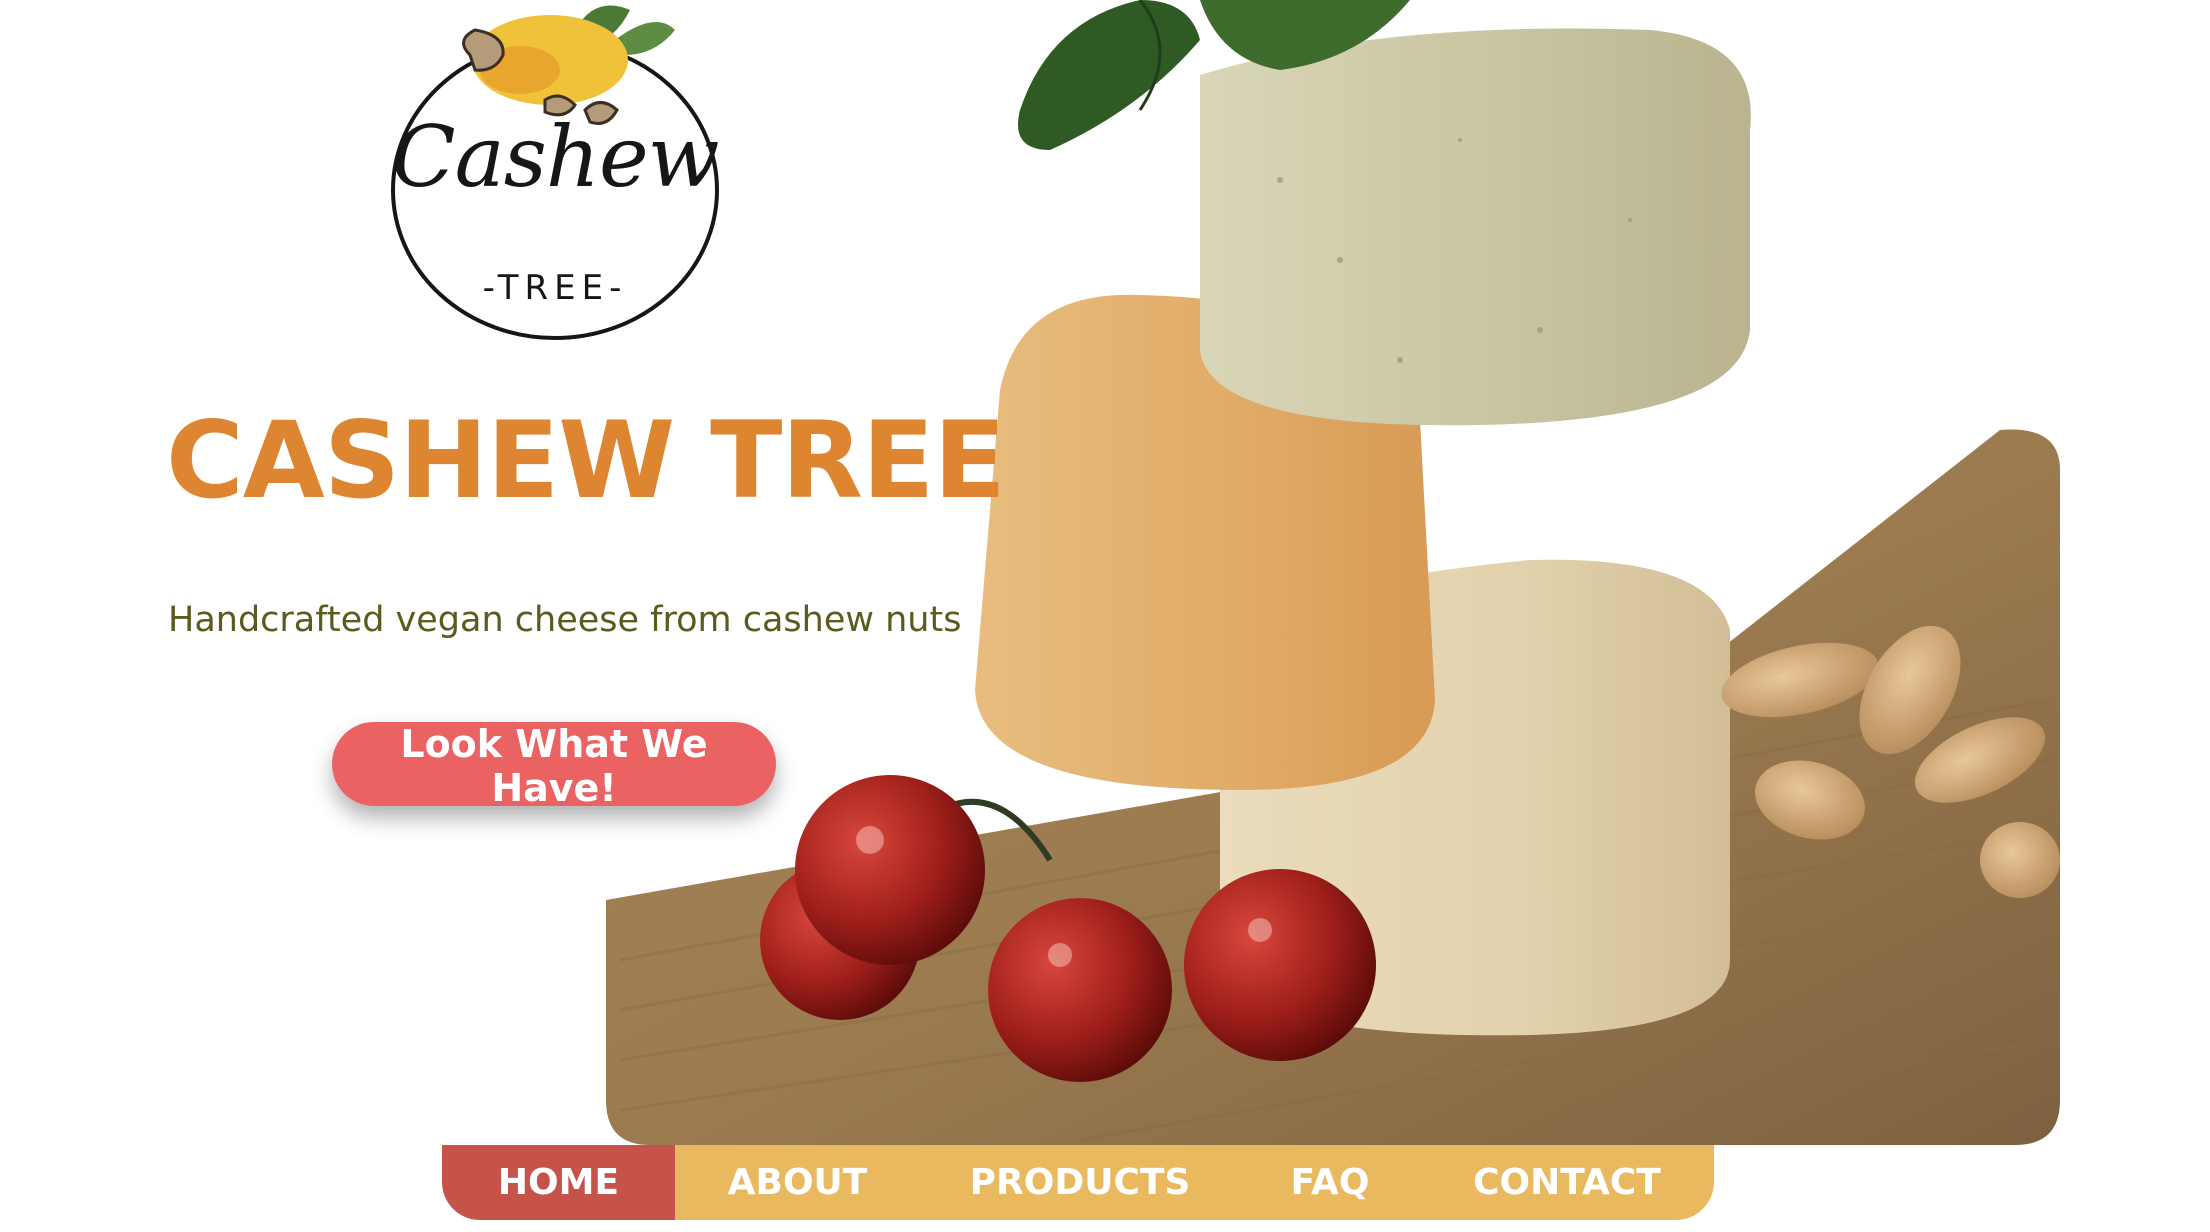  What do you see at coordinates (554, 766) in the screenshot?
I see `look-what-we-have-button: Look What We Have!` at bounding box center [554, 766].